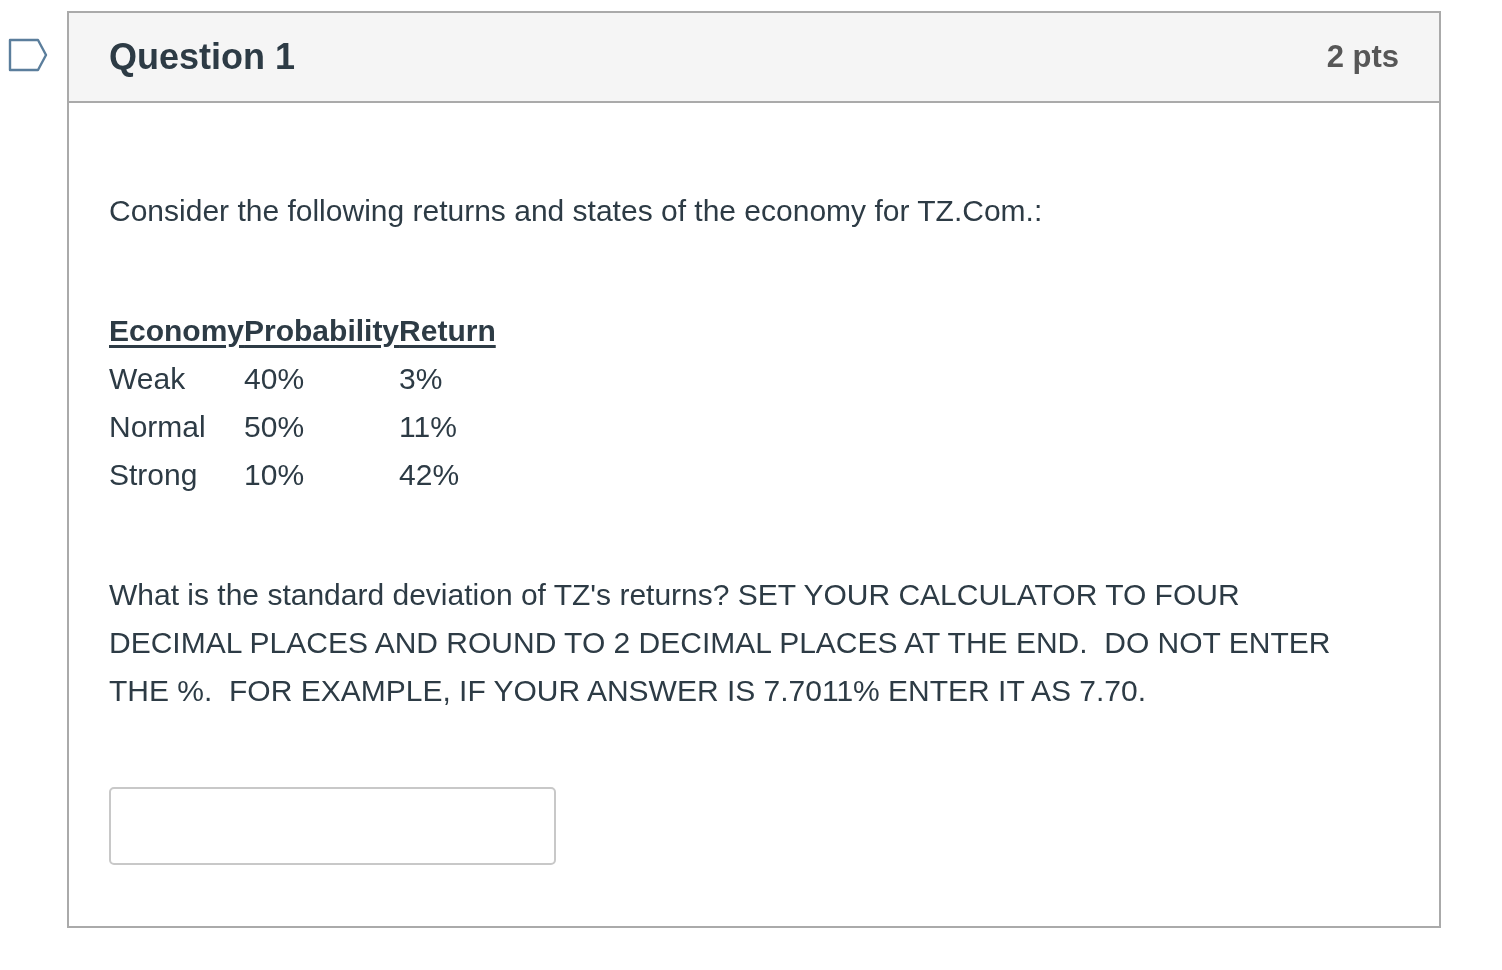 This screenshot has width=1502, height=970. I want to click on answer-field, so click(332, 826).